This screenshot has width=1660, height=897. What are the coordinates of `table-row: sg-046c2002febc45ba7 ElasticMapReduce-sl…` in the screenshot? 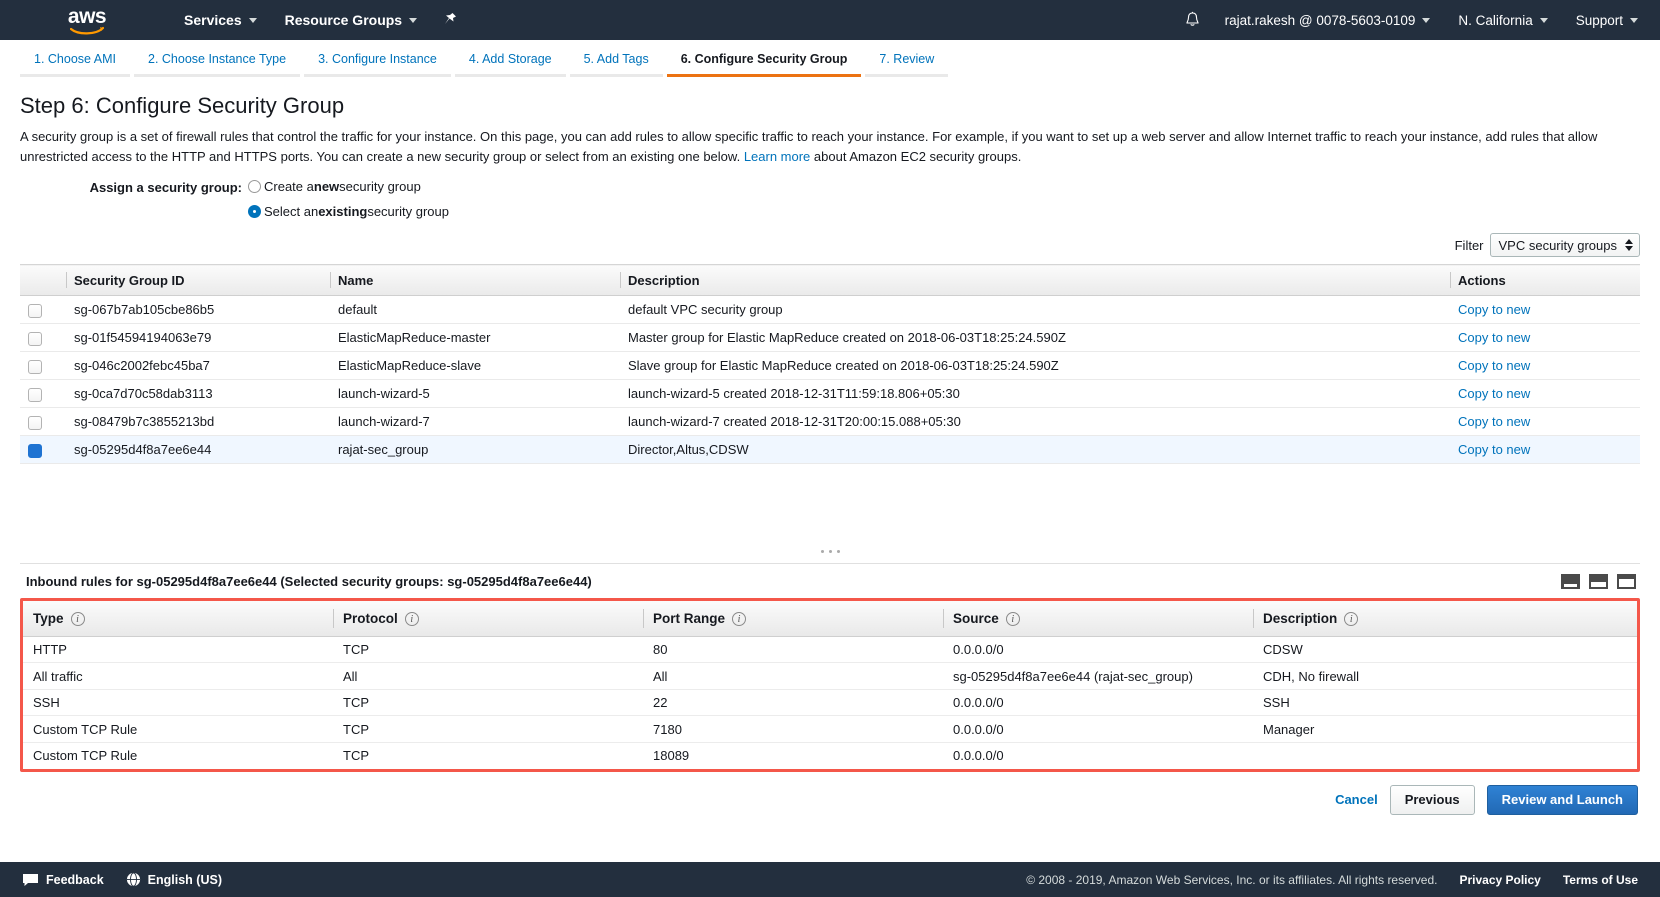 It's located at (830, 366).